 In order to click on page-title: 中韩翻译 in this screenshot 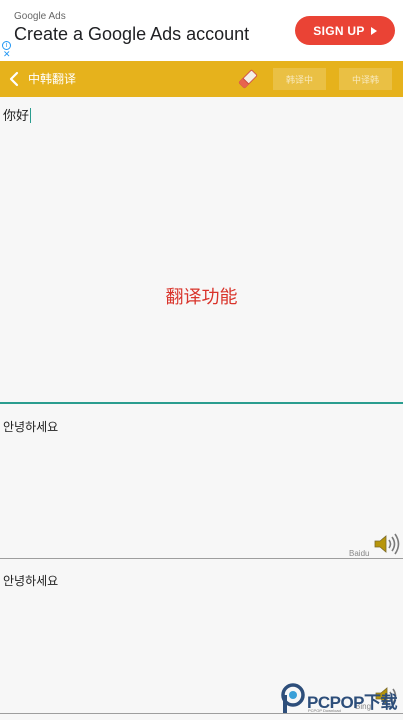, I will do `click(52, 79)`.